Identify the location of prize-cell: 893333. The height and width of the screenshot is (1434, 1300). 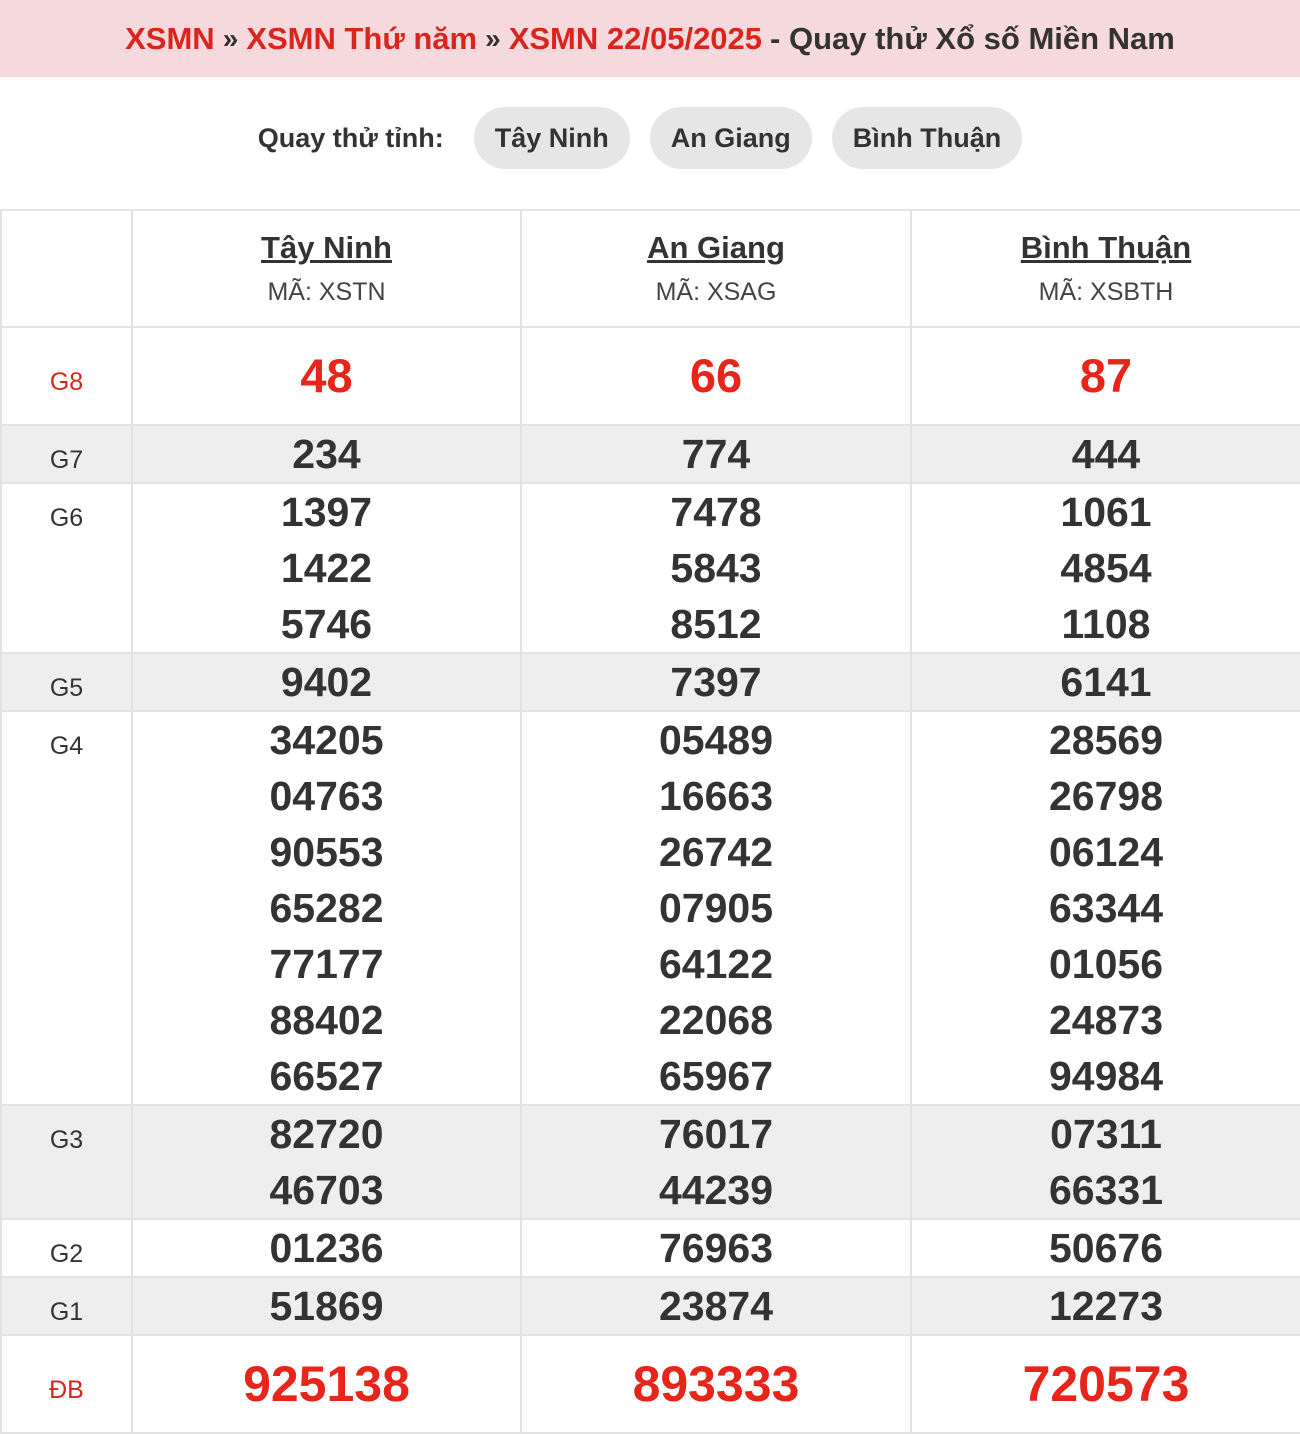
(716, 1384).